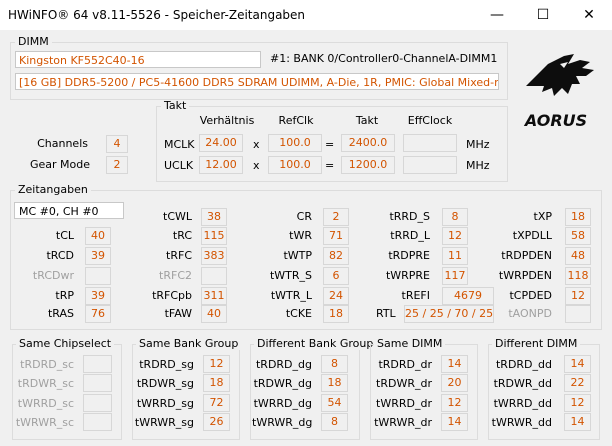  Describe the element at coordinates (334, 364) in the screenshot. I see `trdrd-dg-value: 8` at that location.